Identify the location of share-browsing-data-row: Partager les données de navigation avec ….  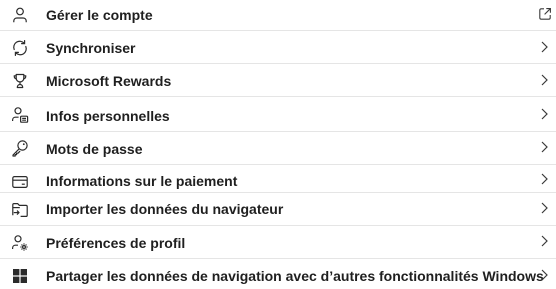
(278, 274).